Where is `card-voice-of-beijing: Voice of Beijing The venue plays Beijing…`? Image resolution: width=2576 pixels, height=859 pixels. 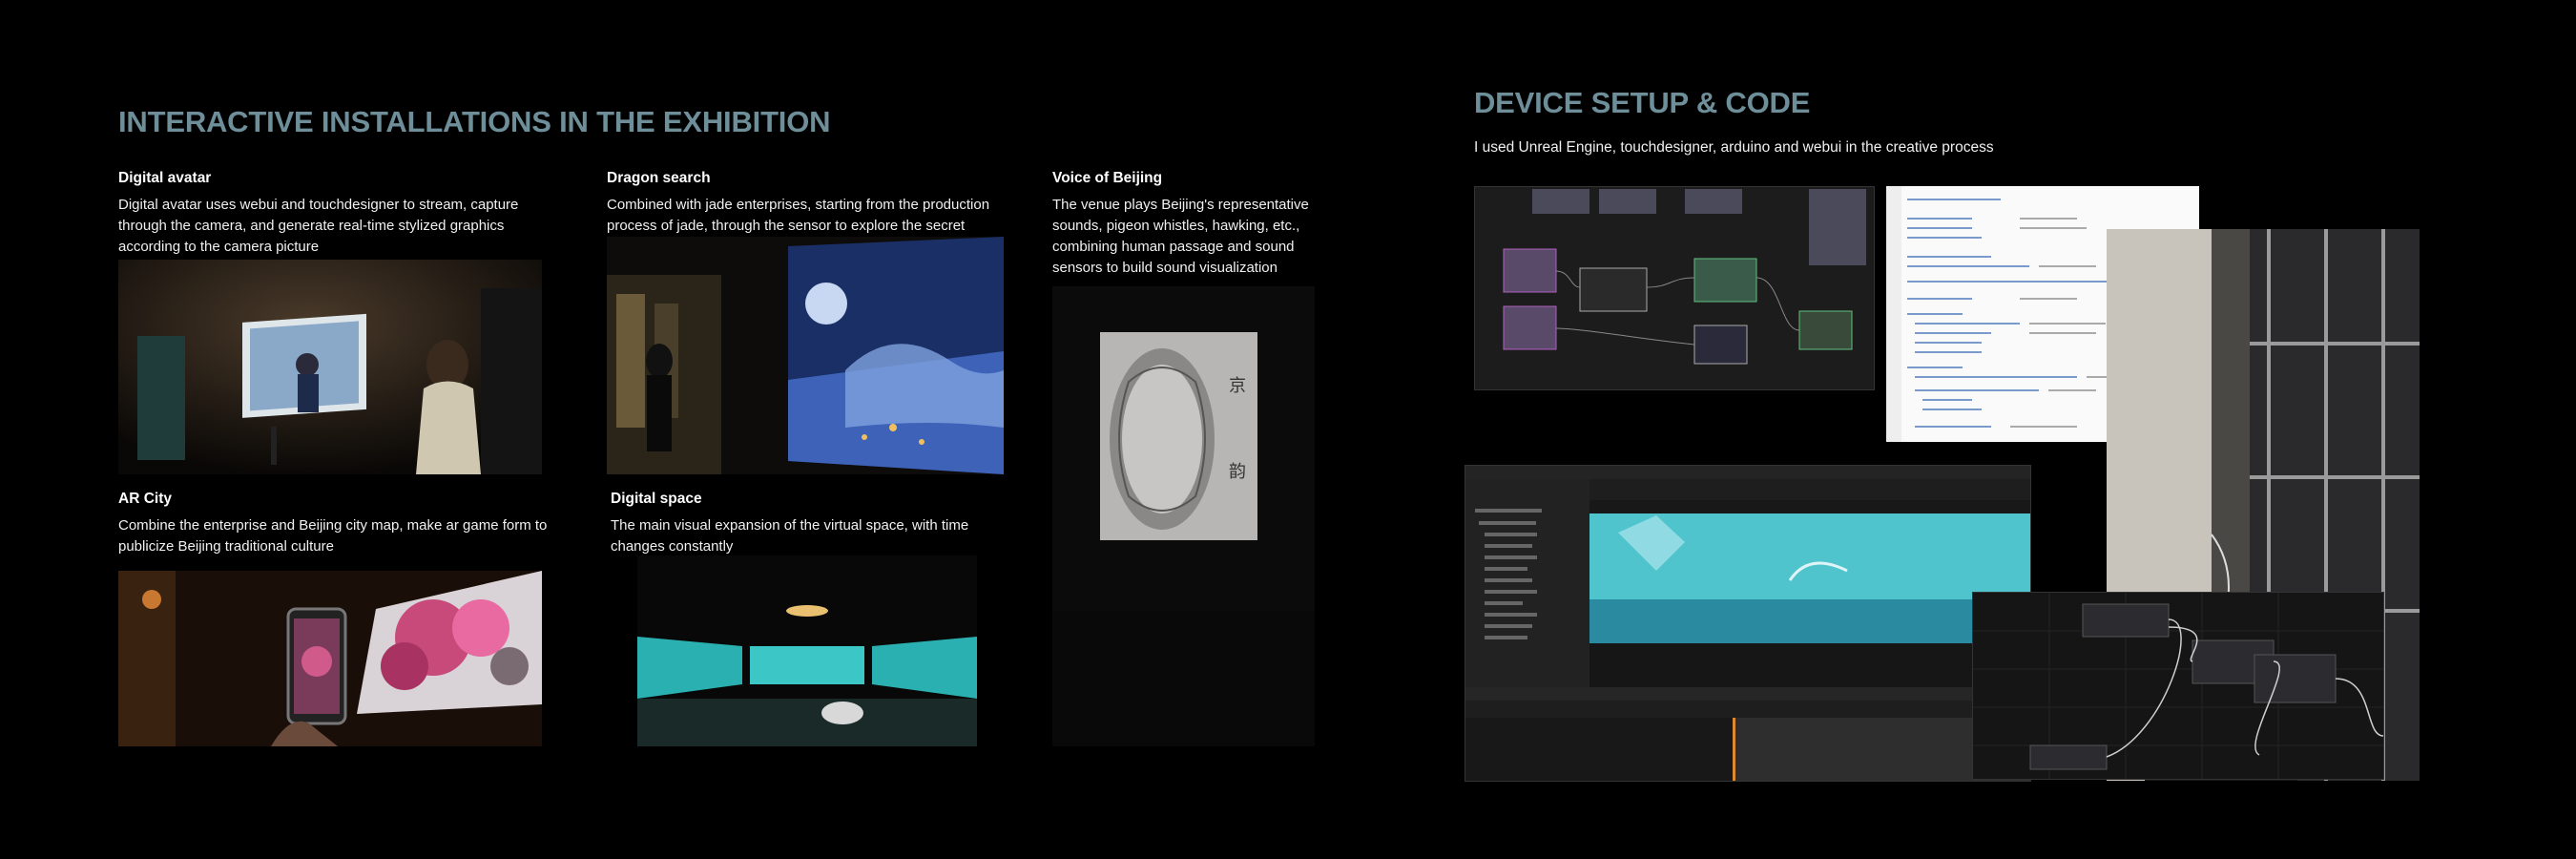 card-voice-of-beijing: Voice of Beijing The venue plays Beijing… is located at coordinates (1195, 224).